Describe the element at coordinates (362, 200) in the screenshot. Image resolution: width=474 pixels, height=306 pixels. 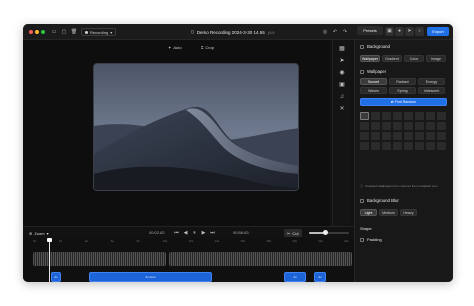
I see `blur-checkbox` at that location.